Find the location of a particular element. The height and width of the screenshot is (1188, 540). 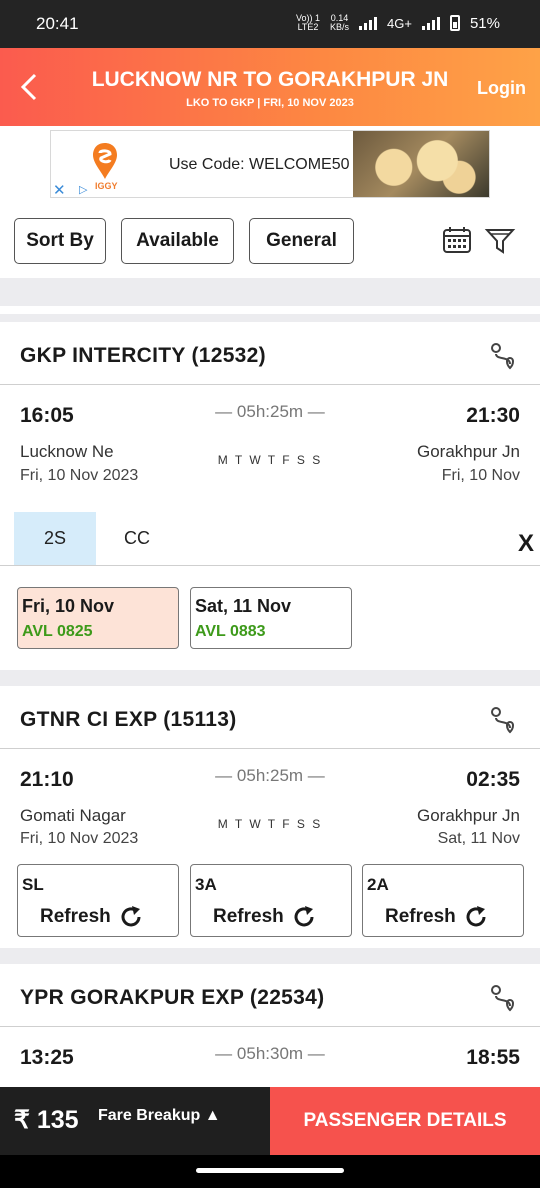

availability-status: AVL 0883 is located at coordinates (230, 631).